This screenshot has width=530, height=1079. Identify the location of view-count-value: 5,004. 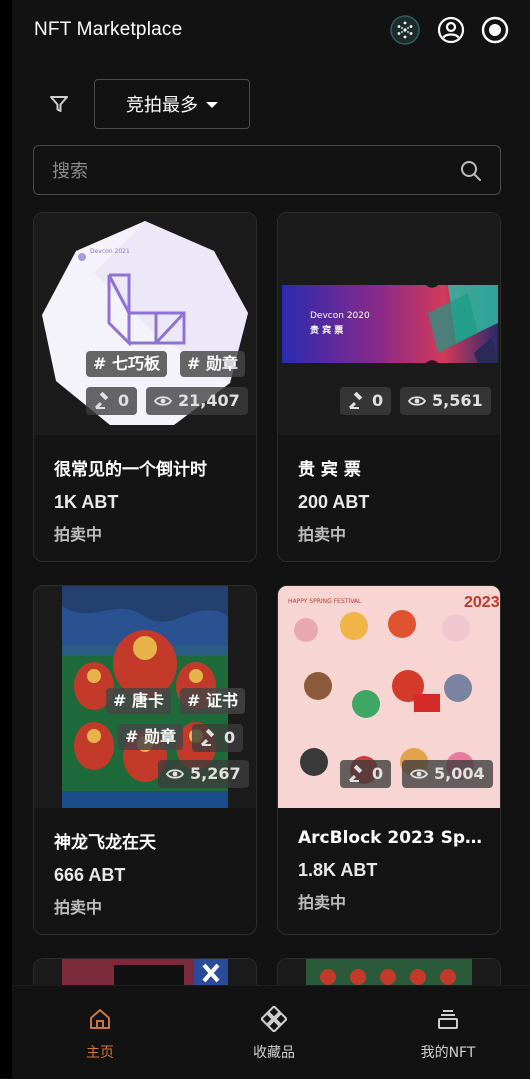
(459, 773).